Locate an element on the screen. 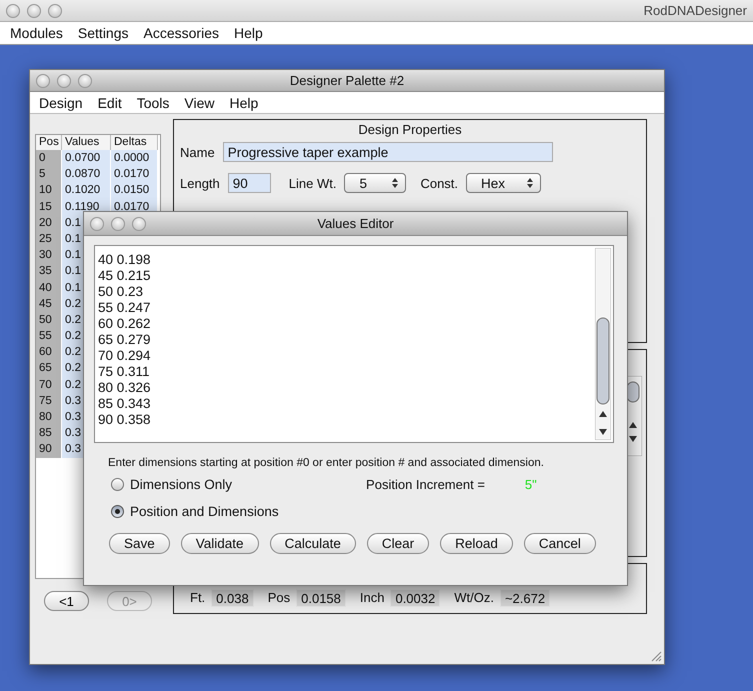  table-cell: 70 is located at coordinates (49, 384).